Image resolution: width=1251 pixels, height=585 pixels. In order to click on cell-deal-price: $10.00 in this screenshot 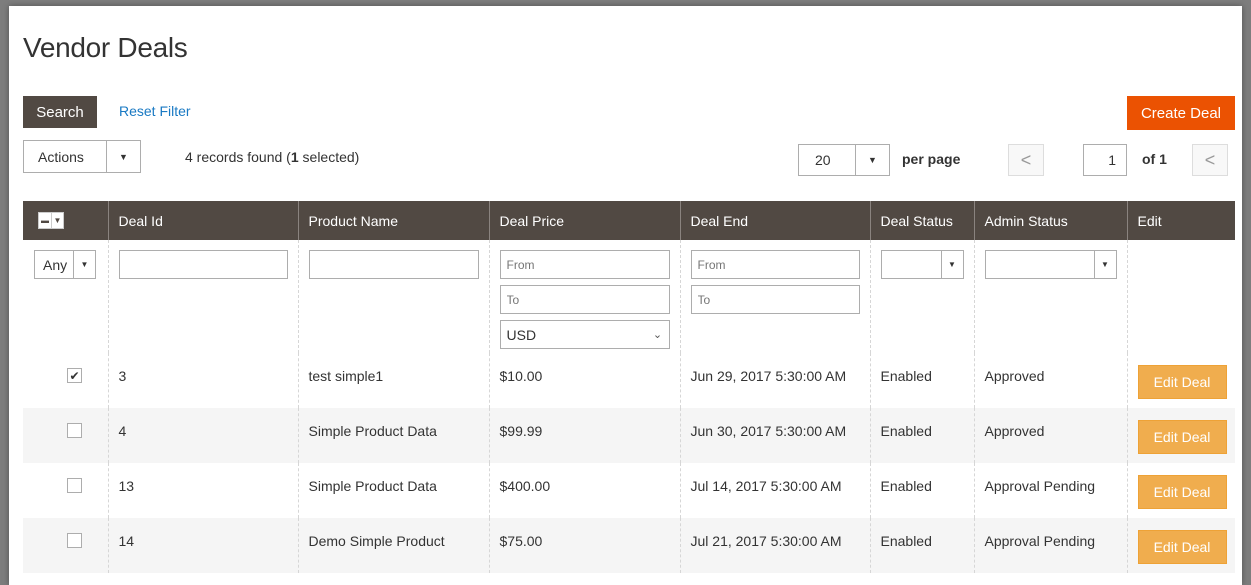, I will do `click(584, 380)`.